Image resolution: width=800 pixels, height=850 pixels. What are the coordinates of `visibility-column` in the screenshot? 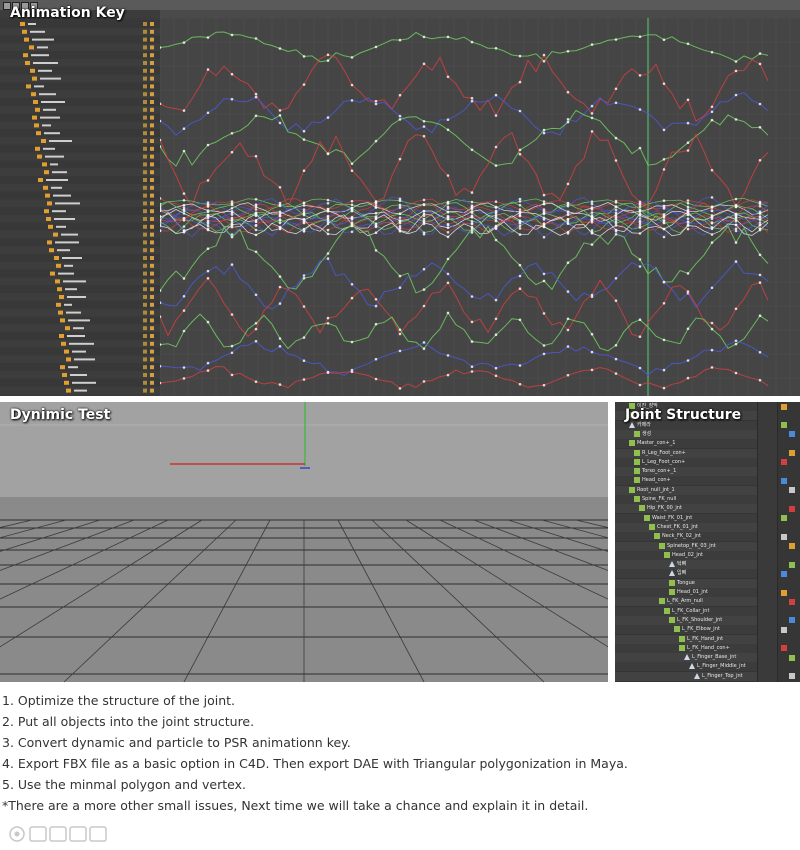 It's located at (767, 542).